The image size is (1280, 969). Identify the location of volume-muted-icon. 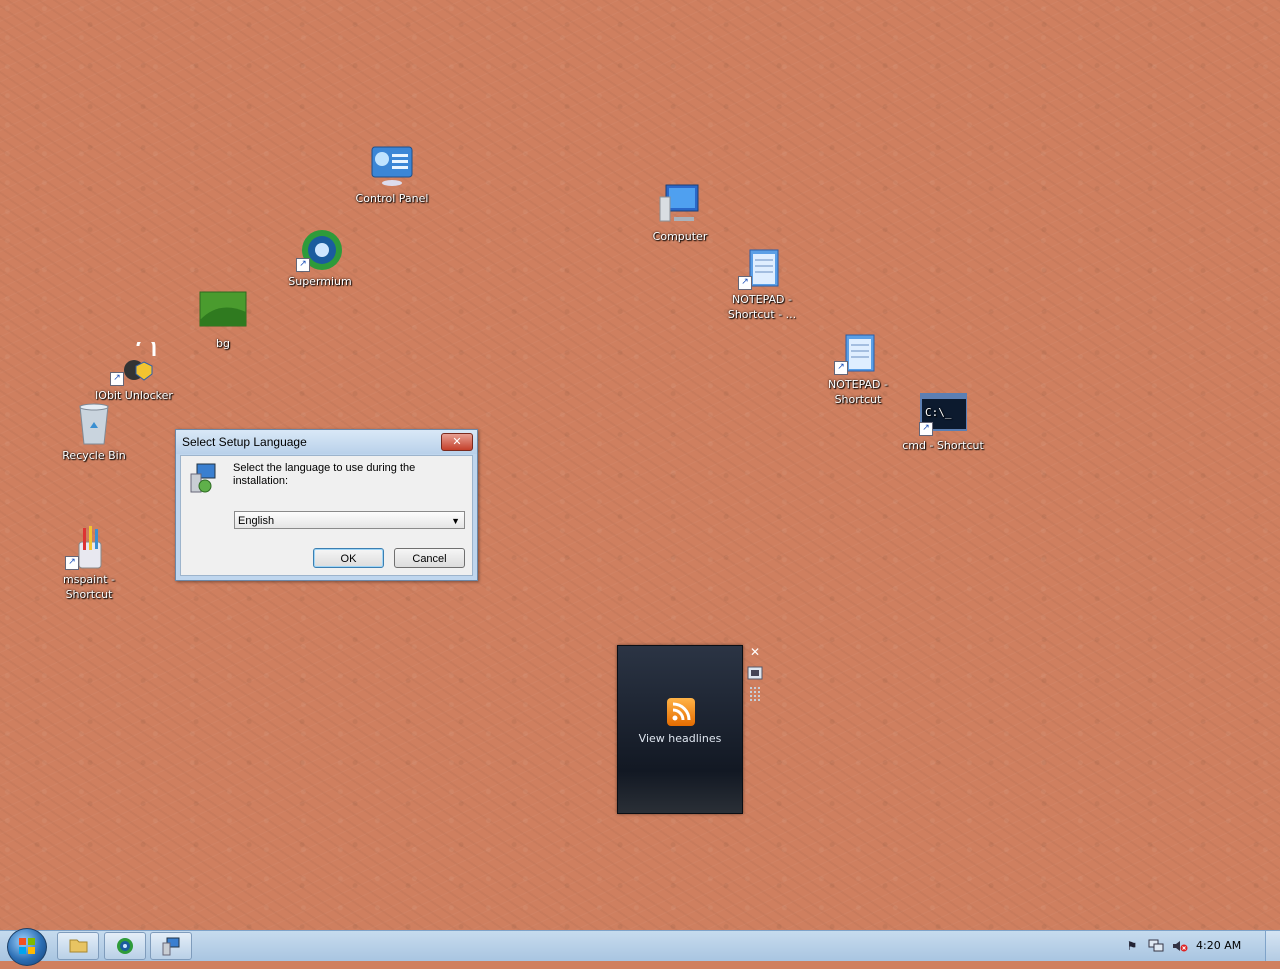
(1180, 946).